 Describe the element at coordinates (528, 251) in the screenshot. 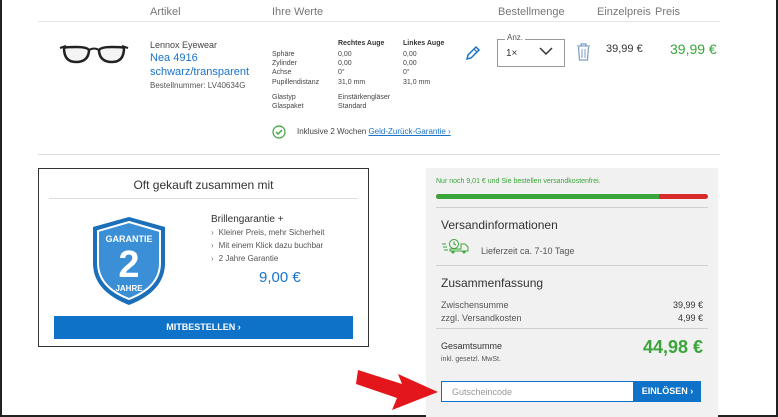

I see `delivery-time: Lieferzeit ca. 7-10 Tage` at that location.